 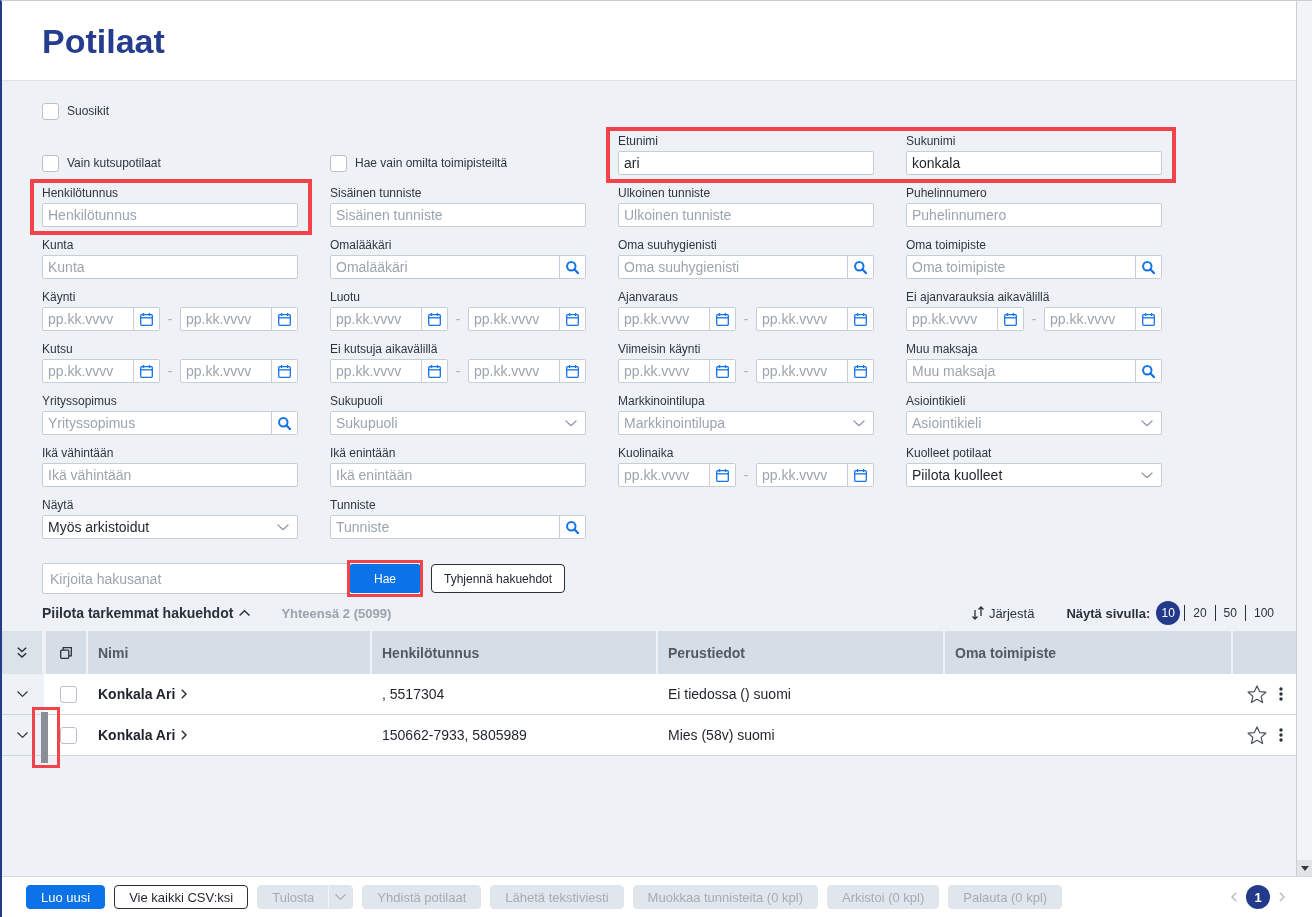 What do you see at coordinates (114, 163) in the screenshot?
I see `checkbox-label: Vain kutsupotilaat` at bounding box center [114, 163].